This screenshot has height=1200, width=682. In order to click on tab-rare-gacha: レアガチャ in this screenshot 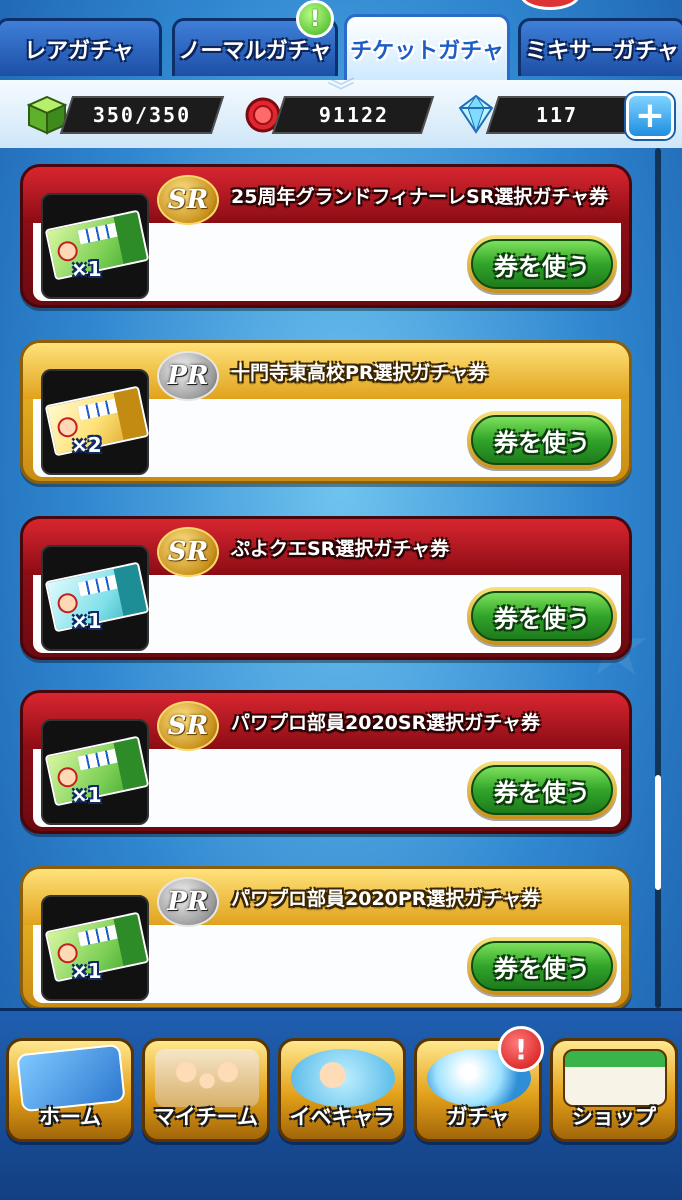, I will do `click(81, 47)`.